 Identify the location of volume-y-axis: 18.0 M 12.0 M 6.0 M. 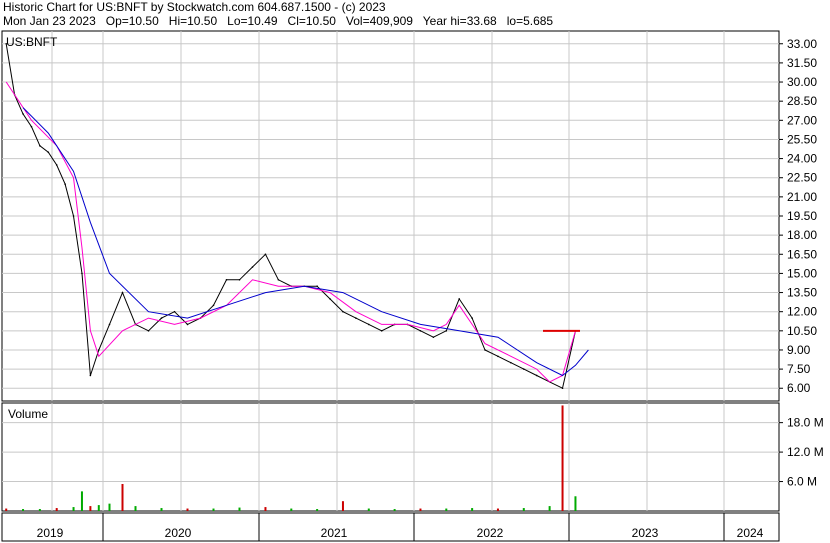
(801, 452).